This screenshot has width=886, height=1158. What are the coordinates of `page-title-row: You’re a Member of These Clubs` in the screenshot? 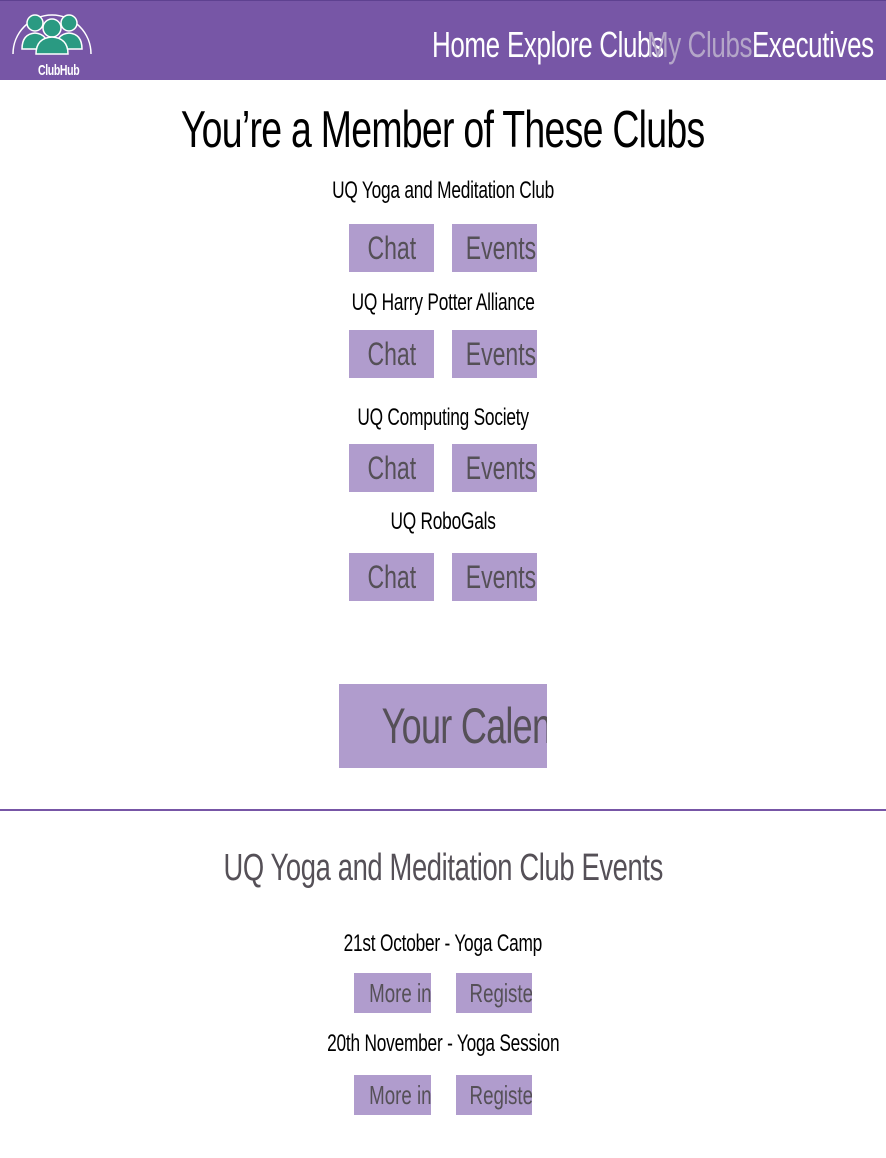 It's located at (443, 130).